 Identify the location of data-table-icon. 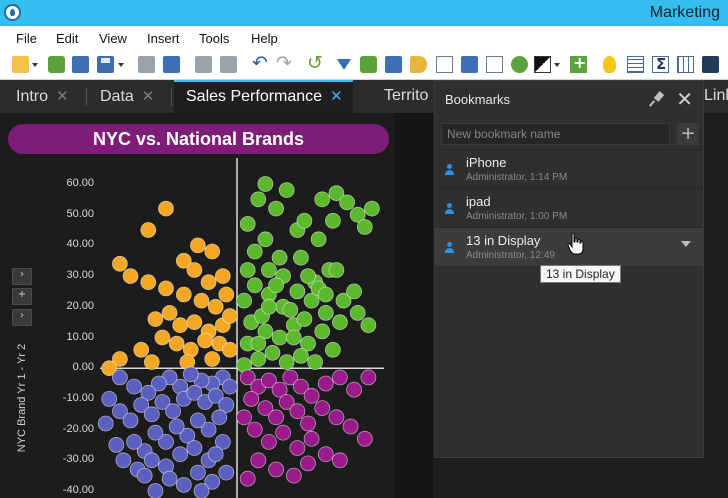
(685, 64).